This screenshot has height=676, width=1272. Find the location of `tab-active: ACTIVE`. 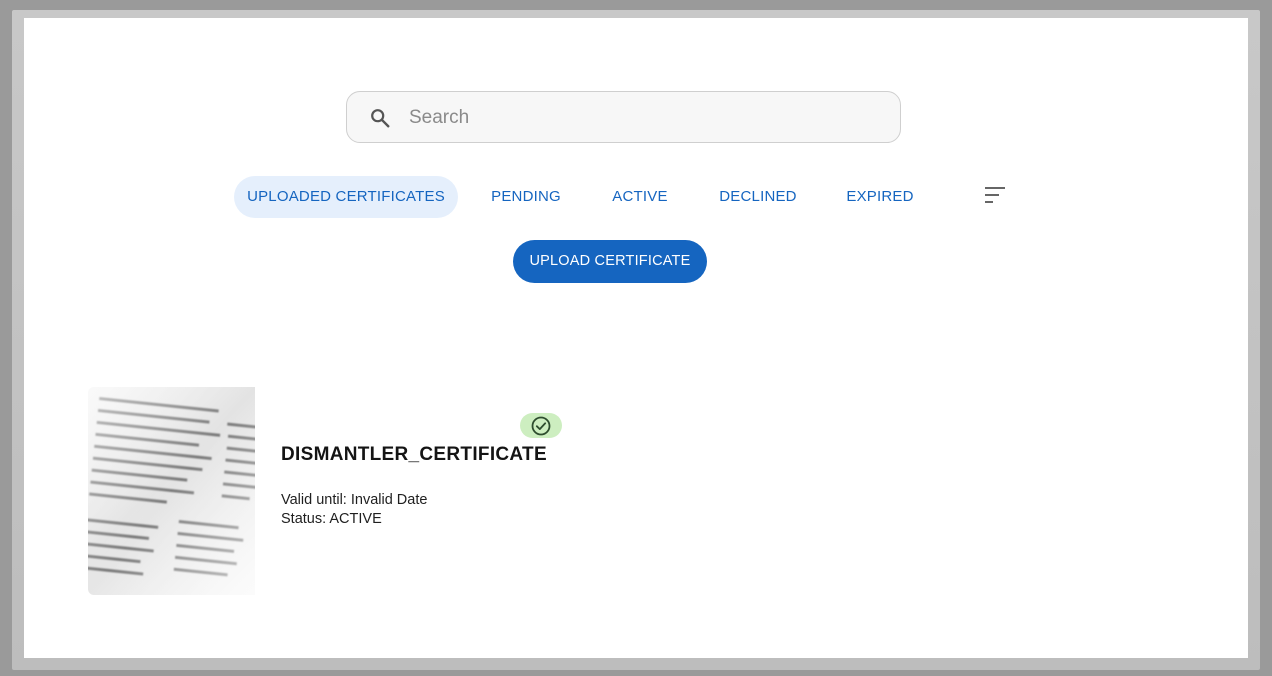

tab-active: ACTIVE is located at coordinates (640, 197).